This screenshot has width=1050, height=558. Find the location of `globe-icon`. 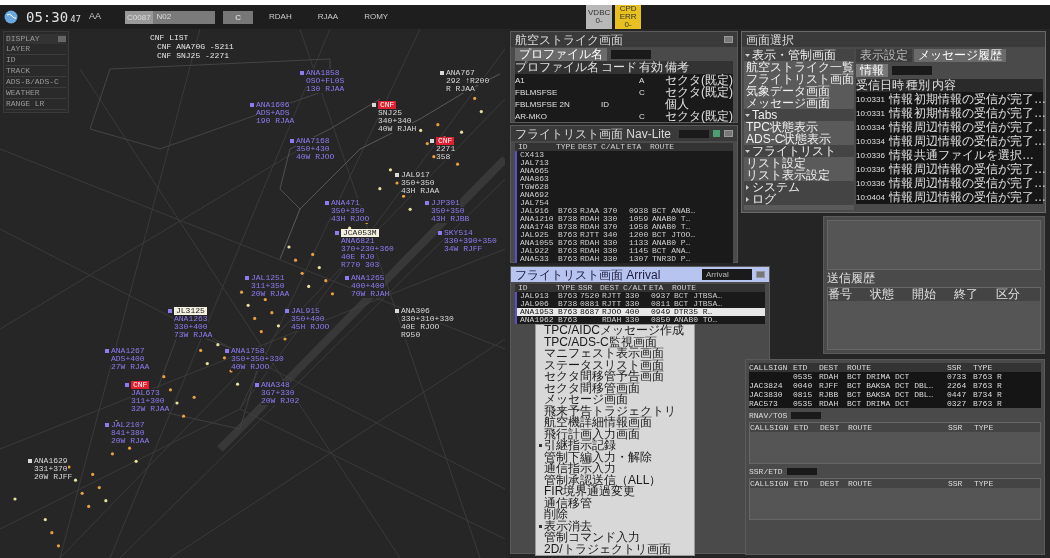

globe-icon is located at coordinates (11, 17).